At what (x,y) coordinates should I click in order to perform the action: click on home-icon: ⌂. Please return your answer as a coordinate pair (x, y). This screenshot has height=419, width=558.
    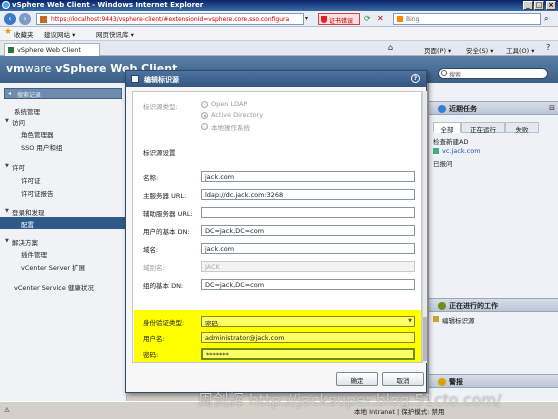
    Looking at the image, I should click on (390, 47).